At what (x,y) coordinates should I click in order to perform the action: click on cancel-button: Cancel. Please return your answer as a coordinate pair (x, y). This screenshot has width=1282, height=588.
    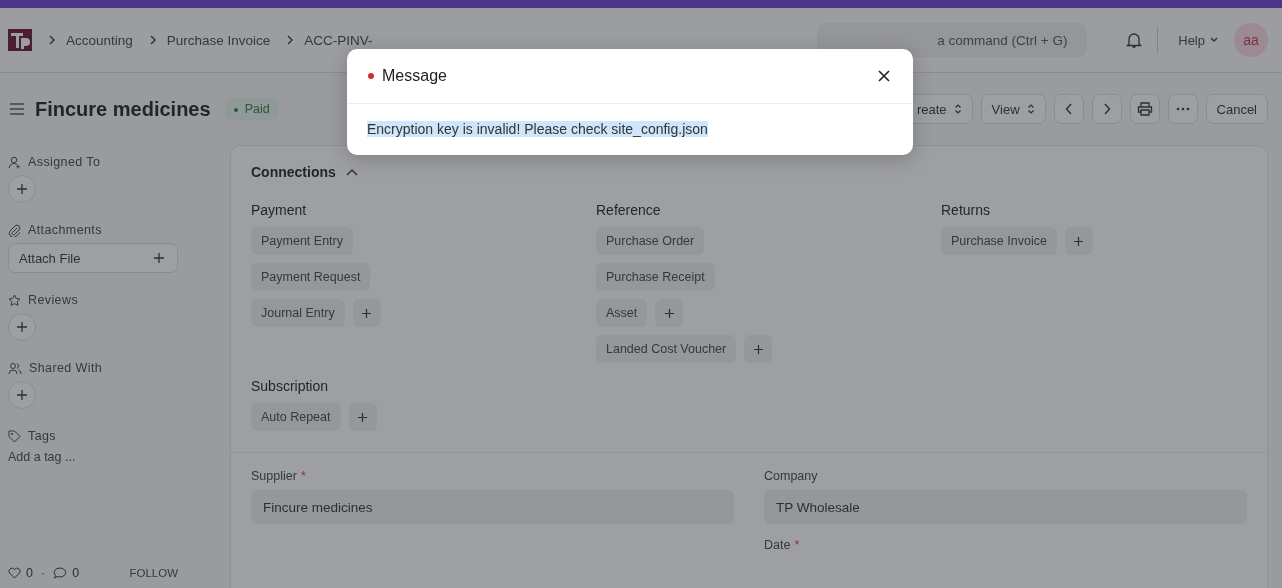
    Looking at the image, I should click on (1236, 109).